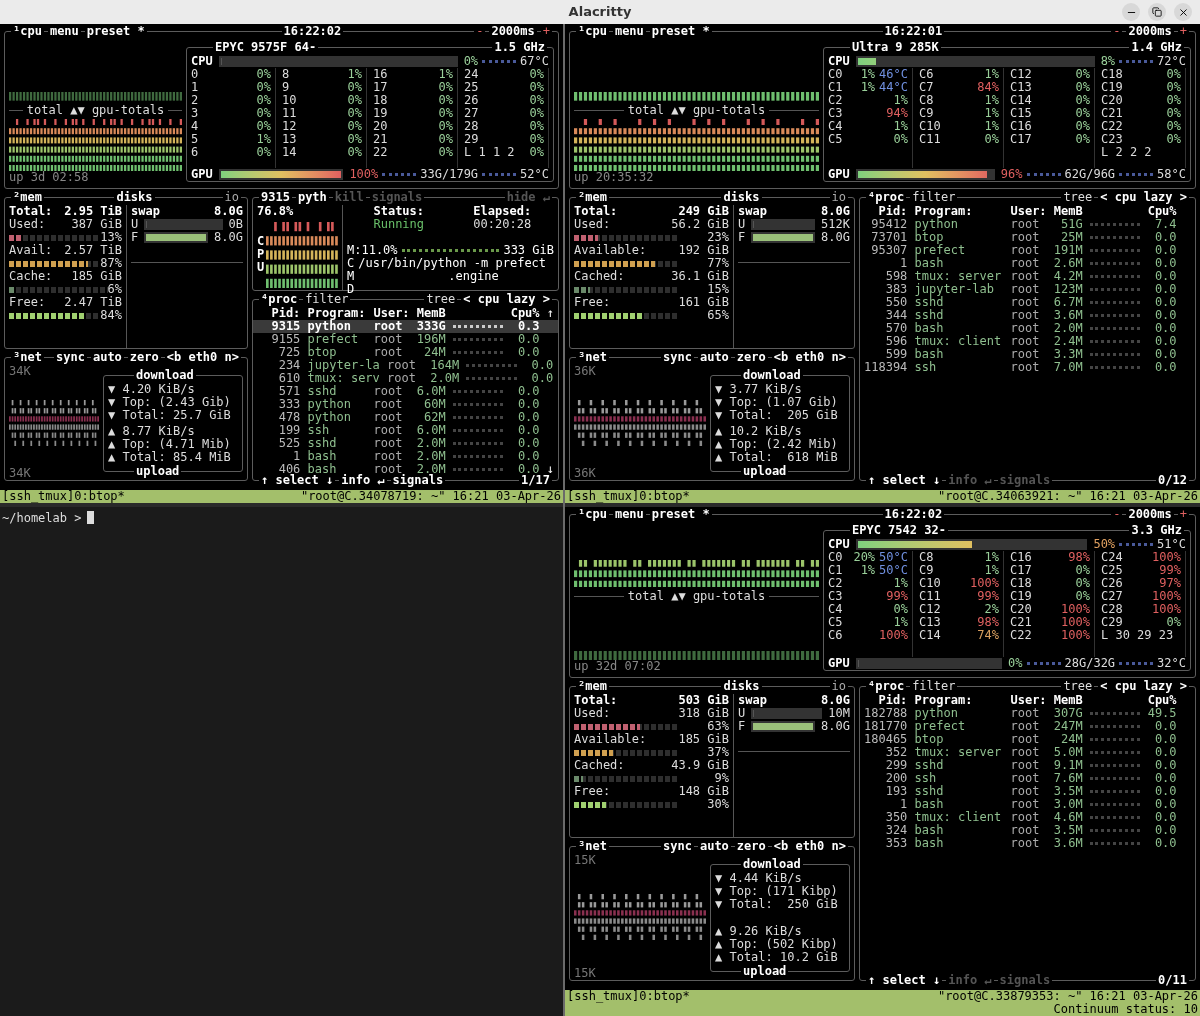 This screenshot has width=1200, height=1016. Describe the element at coordinates (913, 31) in the screenshot. I see `time-label: 16:22:01` at that location.